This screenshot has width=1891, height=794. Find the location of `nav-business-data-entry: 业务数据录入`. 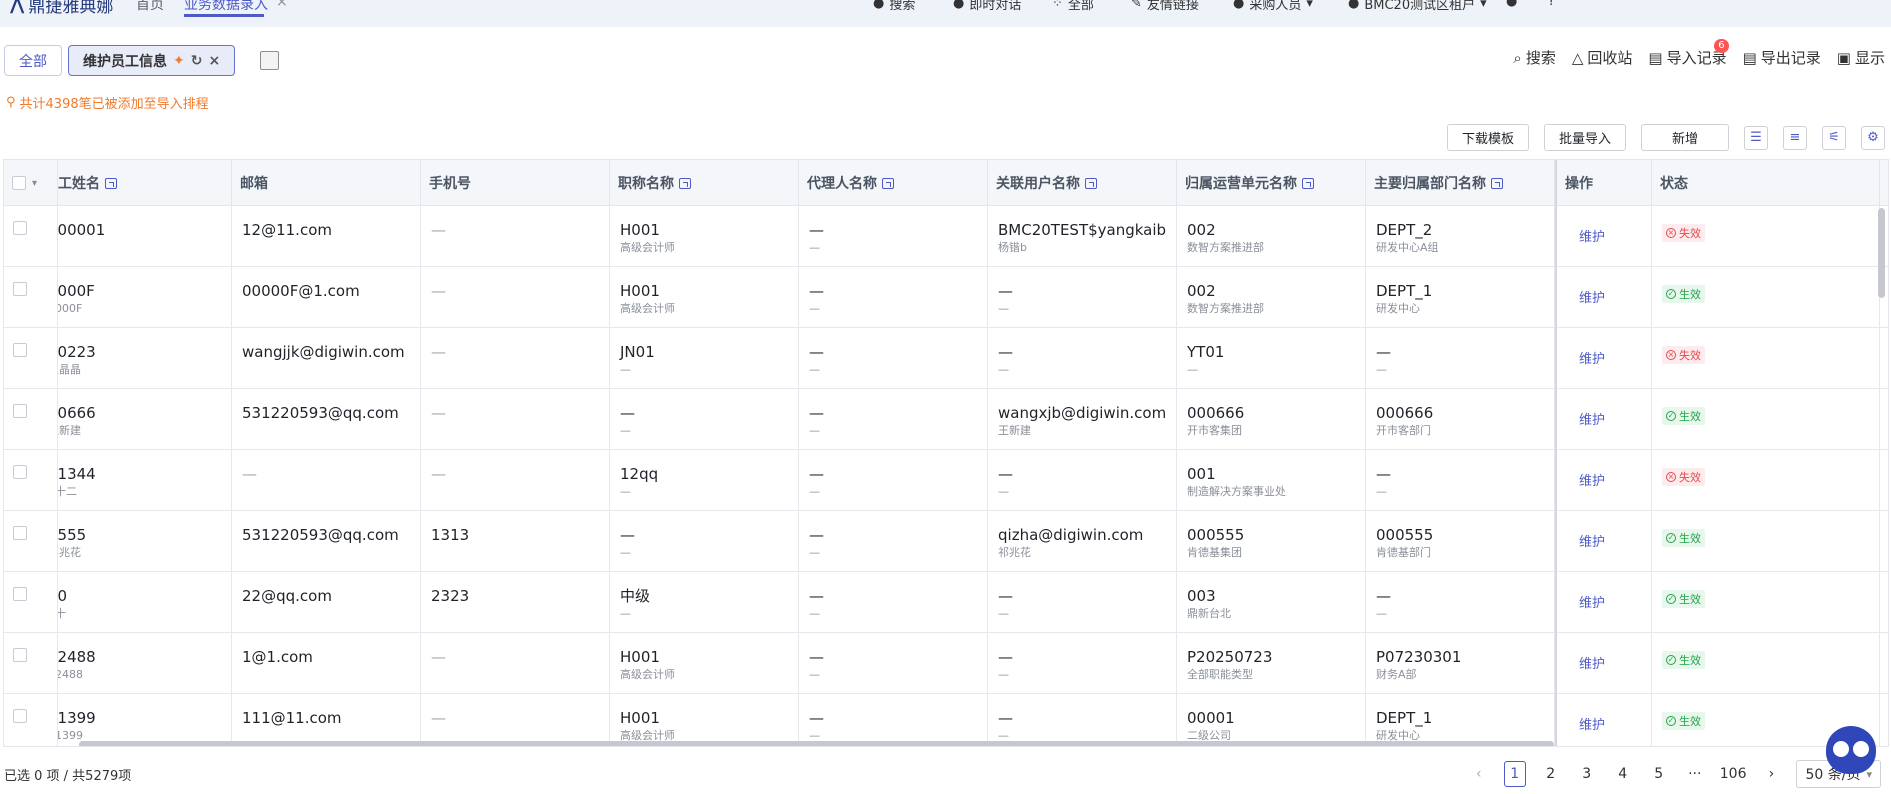

nav-business-data-entry: 业务数据录入 is located at coordinates (226, 7).